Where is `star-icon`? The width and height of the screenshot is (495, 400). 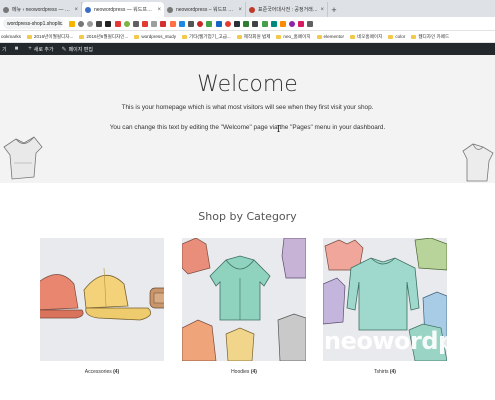 star-icon is located at coordinates (71, 23).